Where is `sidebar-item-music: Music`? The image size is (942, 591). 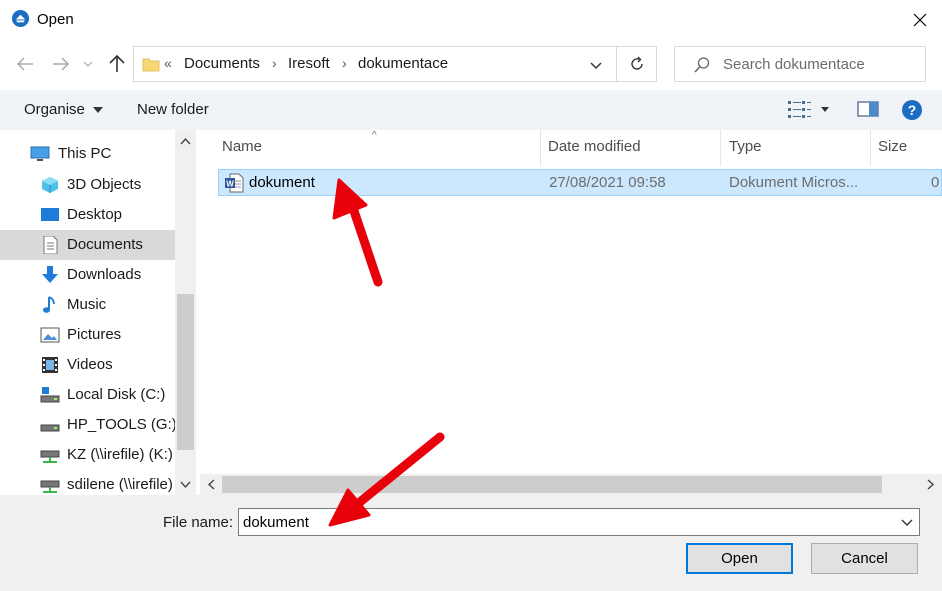
sidebar-item-music: Music is located at coordinates (87, 305).